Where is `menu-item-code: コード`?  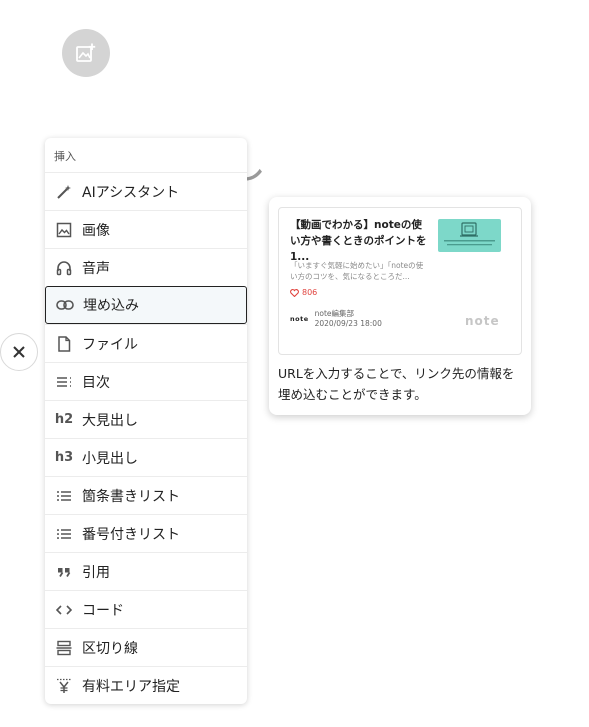 menu-item-code: コード is located at coordinates (146, 609).